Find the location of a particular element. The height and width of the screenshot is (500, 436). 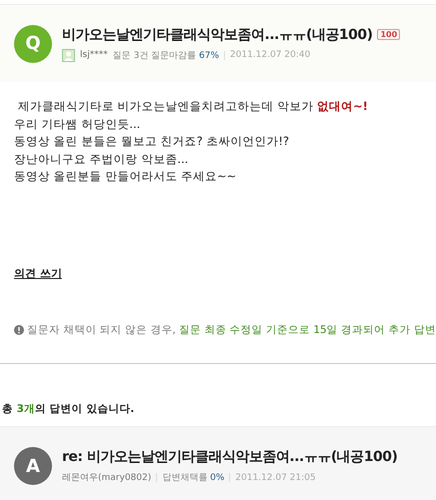

answer-title: re: 비가오는날엔기타클래식악보좀여...ㅠㅠ(내공100) is located at coordinates (230, 457).